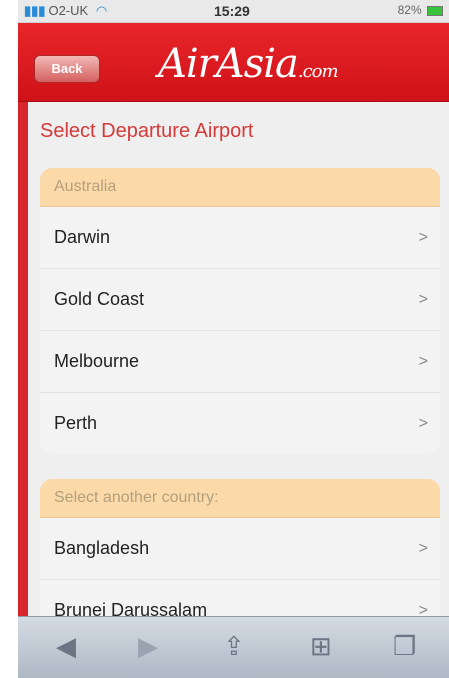  I want to click on bookmarks-icon: ⊞, so click(321, 646).